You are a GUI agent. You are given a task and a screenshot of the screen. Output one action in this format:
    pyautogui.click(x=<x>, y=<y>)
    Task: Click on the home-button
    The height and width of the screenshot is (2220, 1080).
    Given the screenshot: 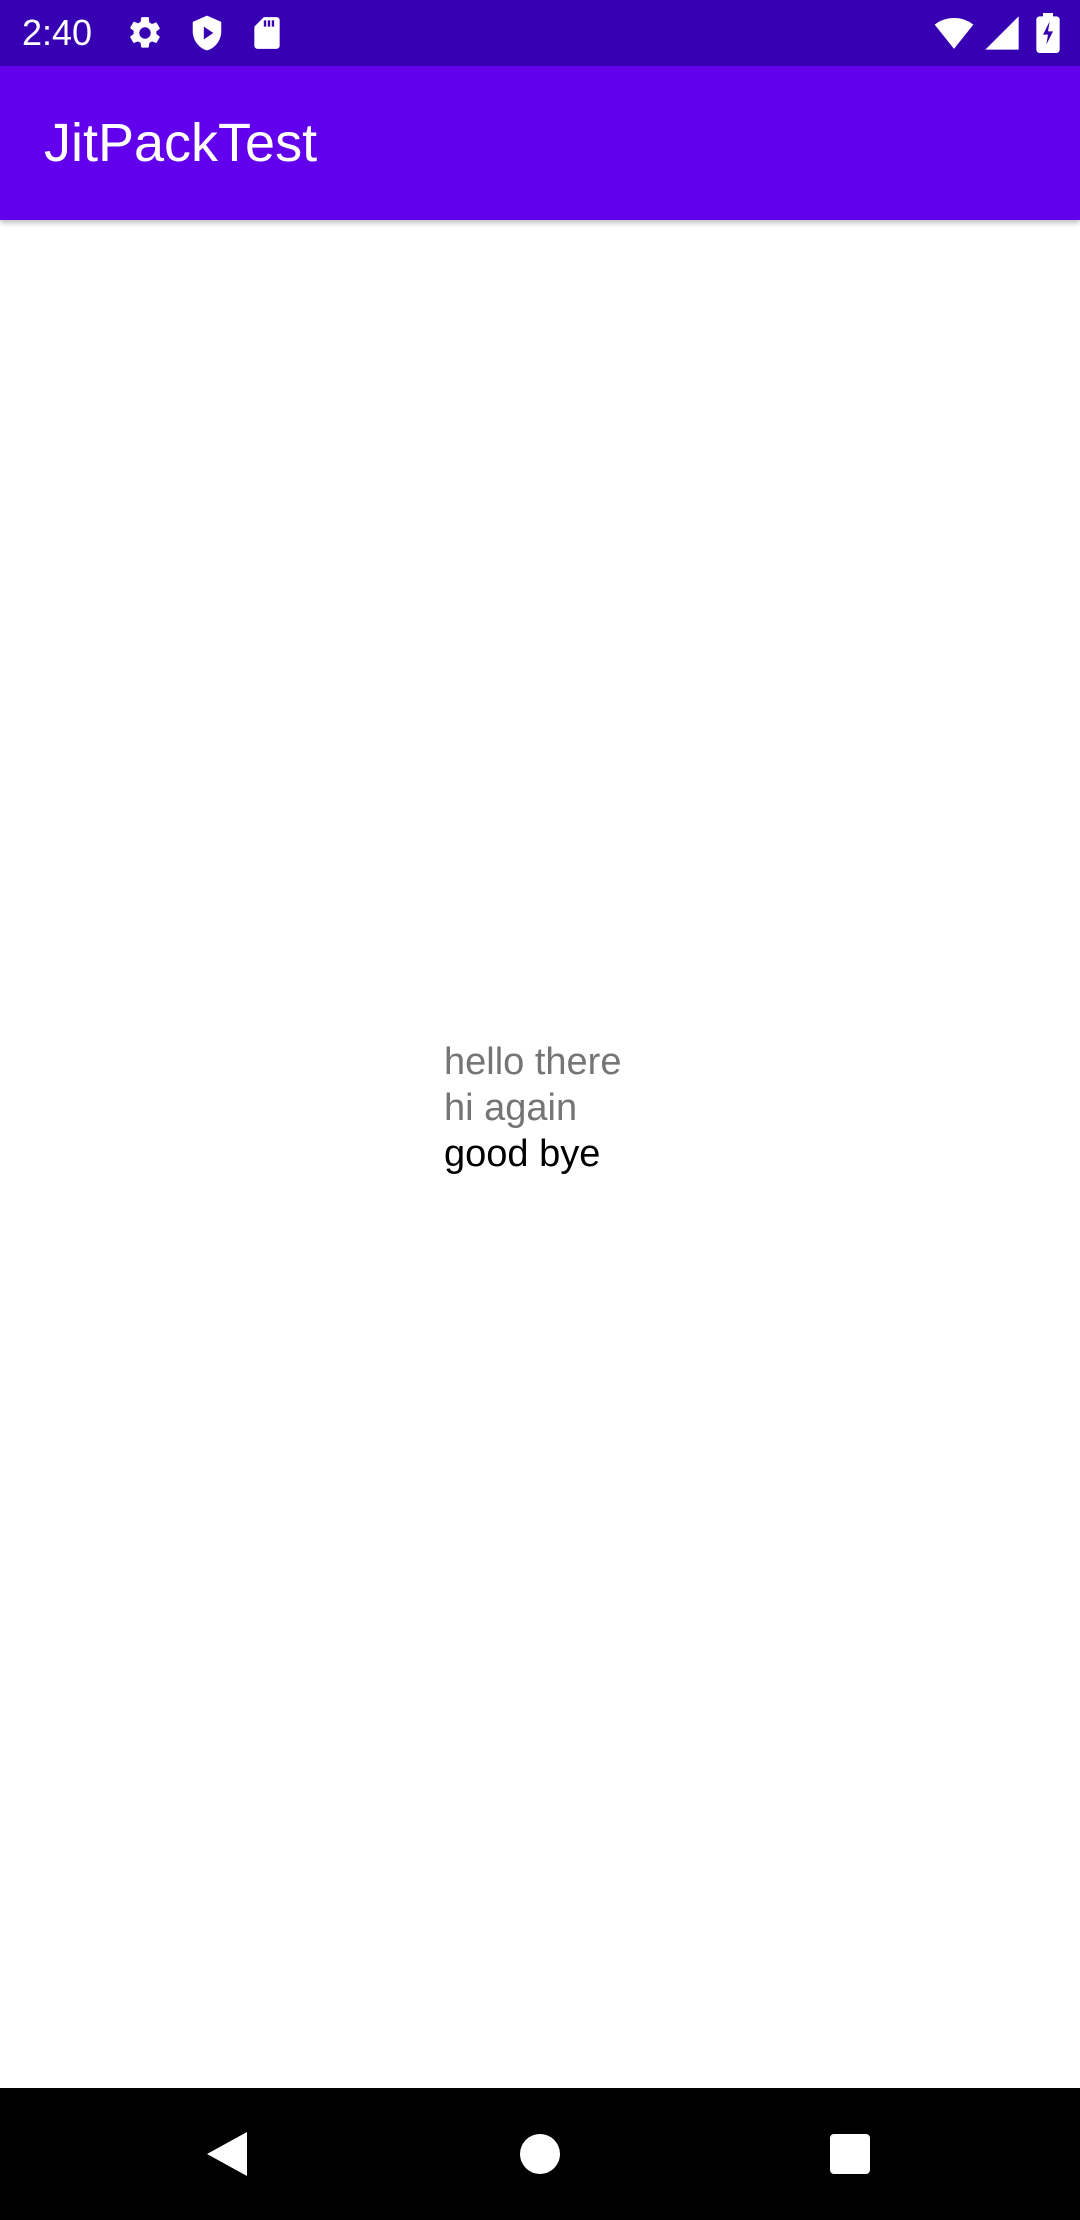 What is the action you would take?
    pyautogui.click(x=540, y=2154)
    